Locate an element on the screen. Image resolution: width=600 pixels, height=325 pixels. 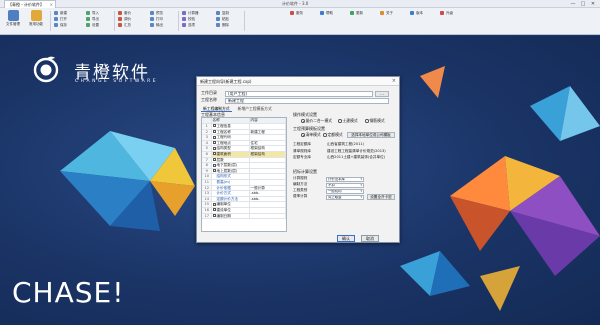
ribbon-item: 升级 is located at coordinates (446, 13).